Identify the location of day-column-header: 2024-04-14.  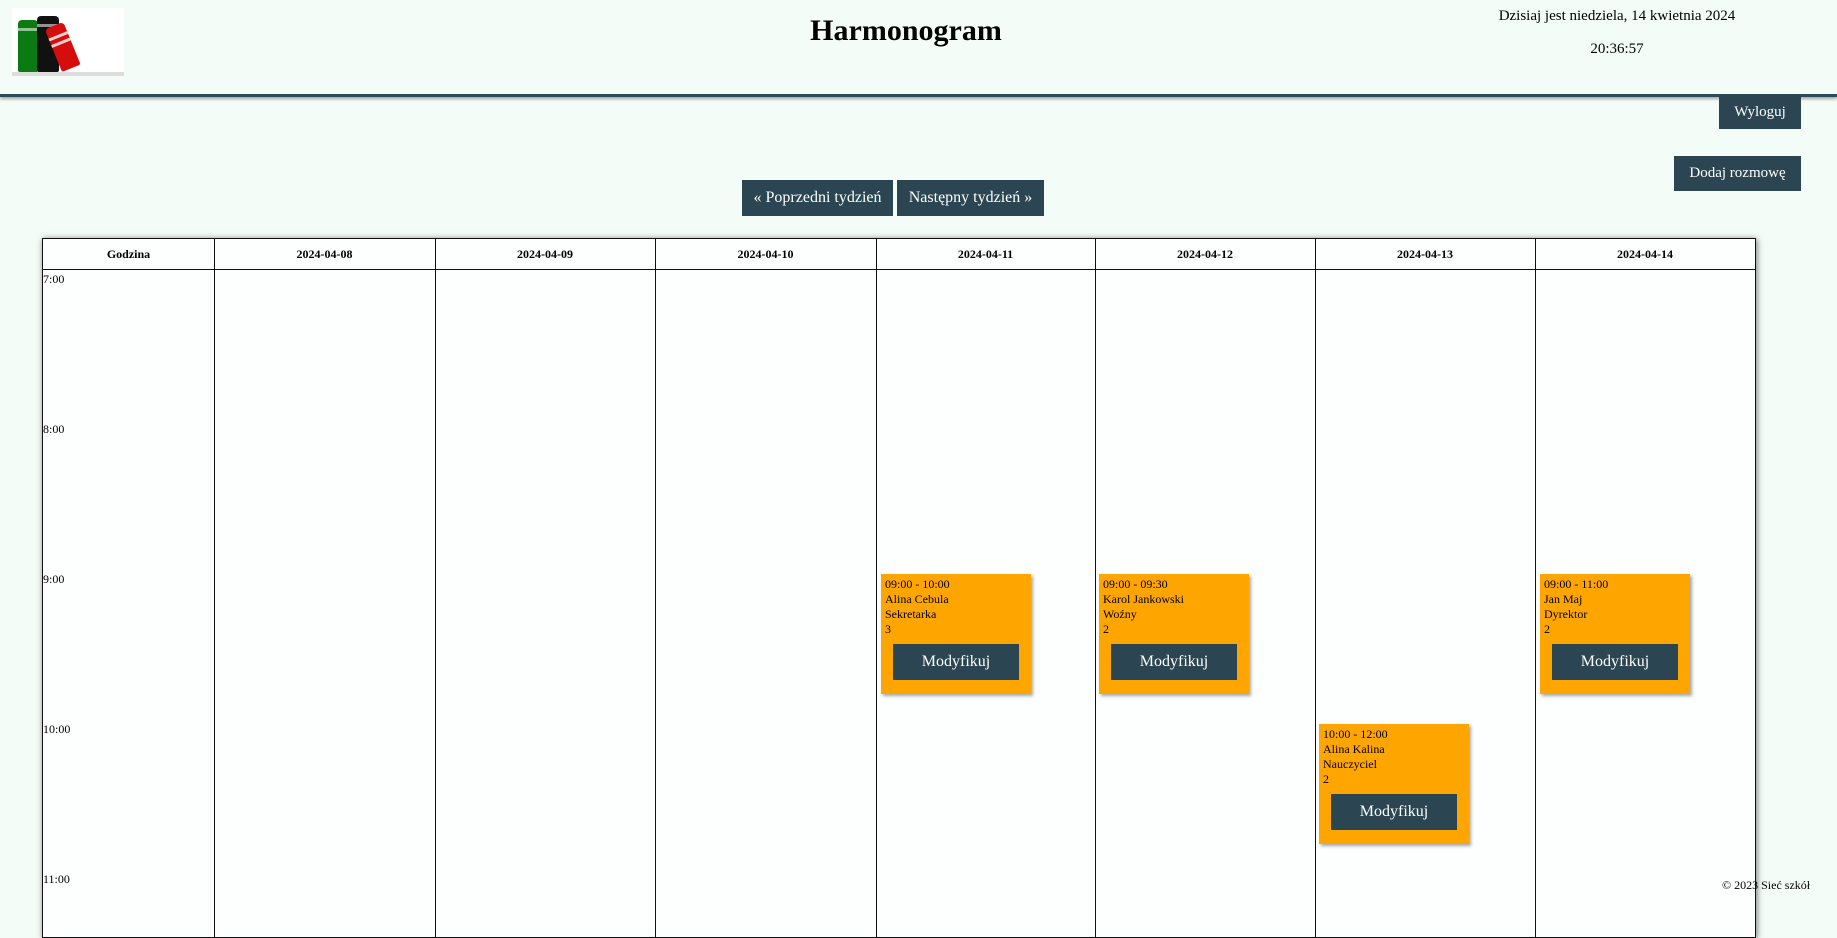
(1645, 253).